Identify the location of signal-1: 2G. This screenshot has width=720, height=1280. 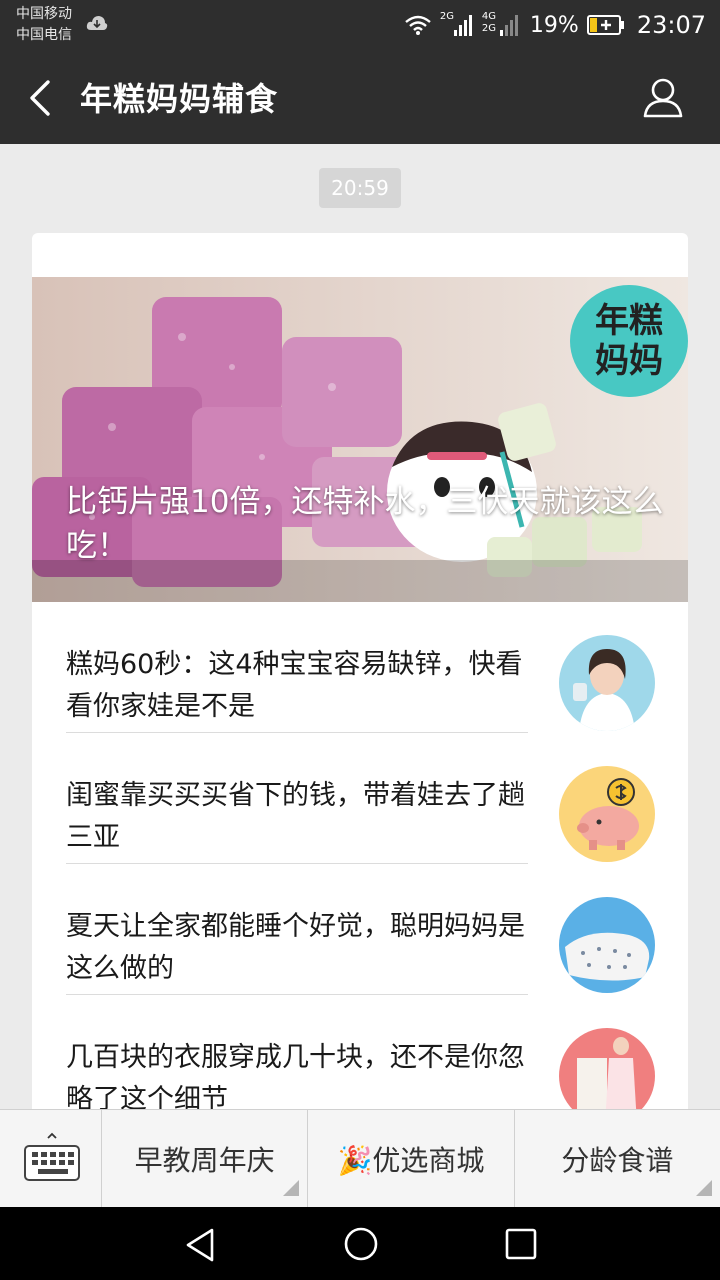
(457, 24).